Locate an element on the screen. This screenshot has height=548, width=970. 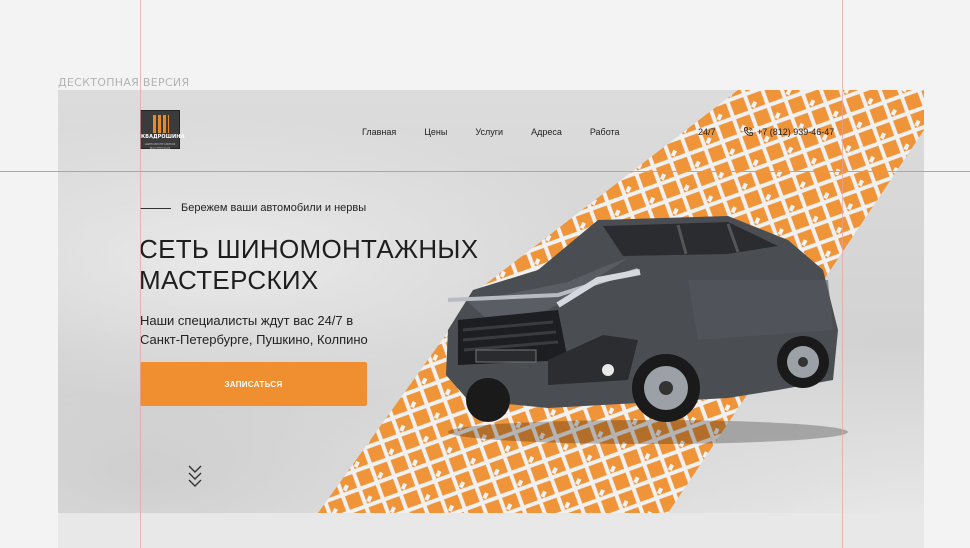
main-nav: Главная Цены Услуги Адреса Работа is located at coordinates (505, 132).